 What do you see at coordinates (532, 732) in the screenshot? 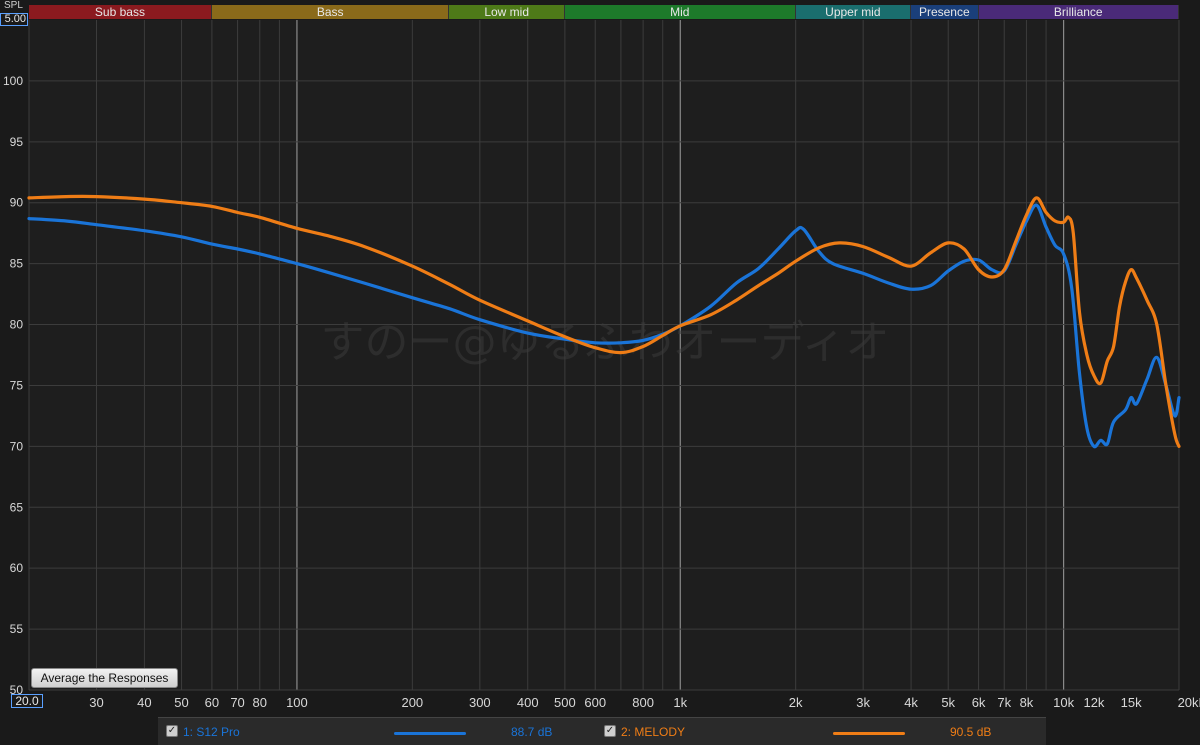
I see `series-1-level: 88.7 dB` at bounding box center [532, 732].